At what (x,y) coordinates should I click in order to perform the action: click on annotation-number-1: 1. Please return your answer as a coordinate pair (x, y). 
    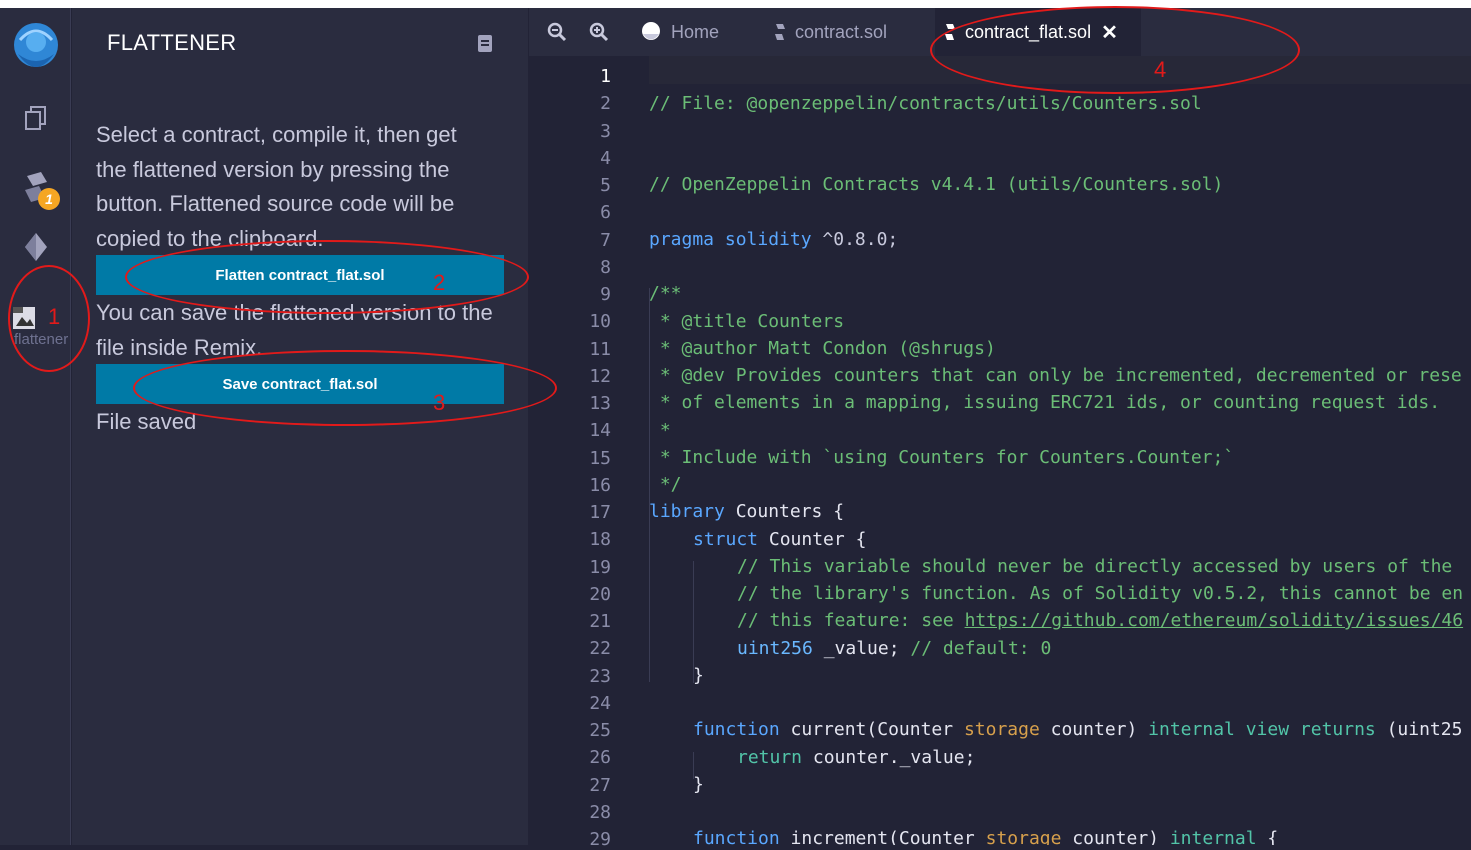
    Looking at the image, I should click on (54, 316).